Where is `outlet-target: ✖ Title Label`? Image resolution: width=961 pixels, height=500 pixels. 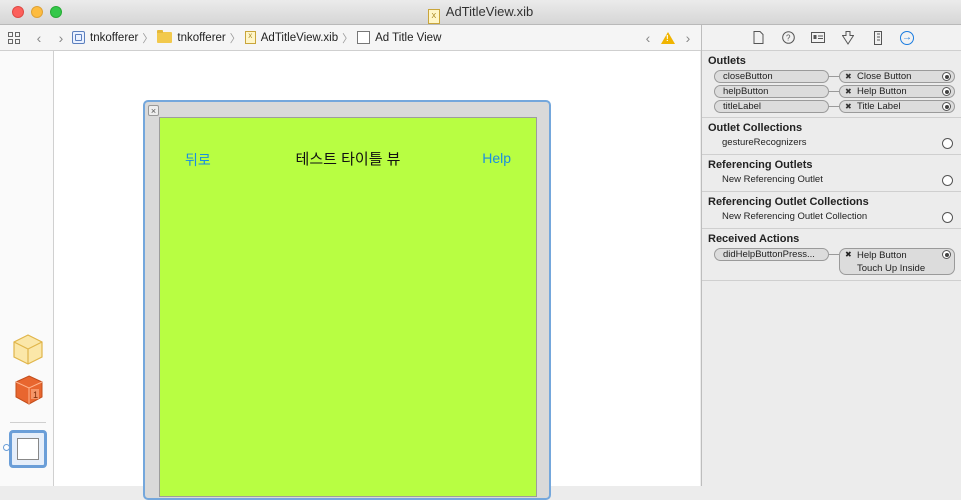 outlet-target: ✖ Title Label is located at coordinates (897, 106).